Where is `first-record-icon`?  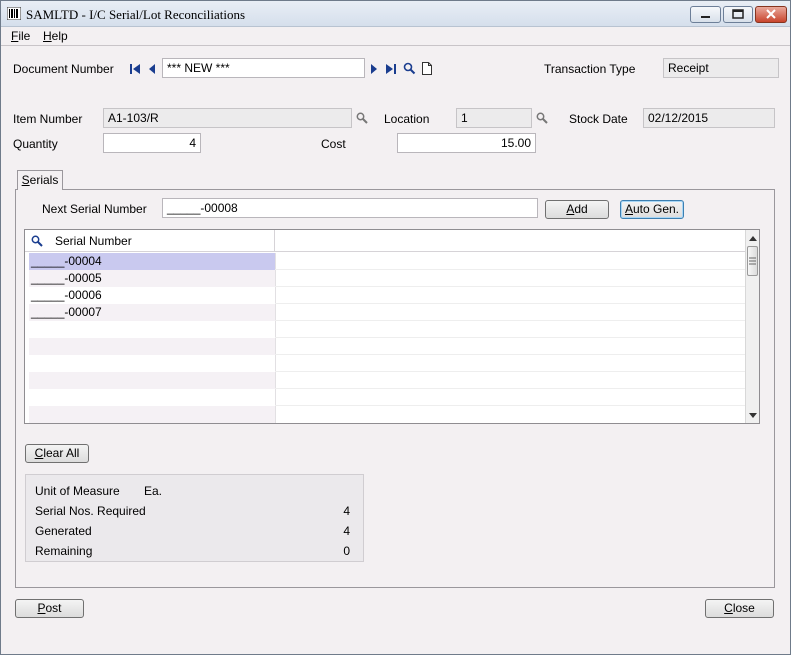 first-record-icon is located at coordinates (135, 69).